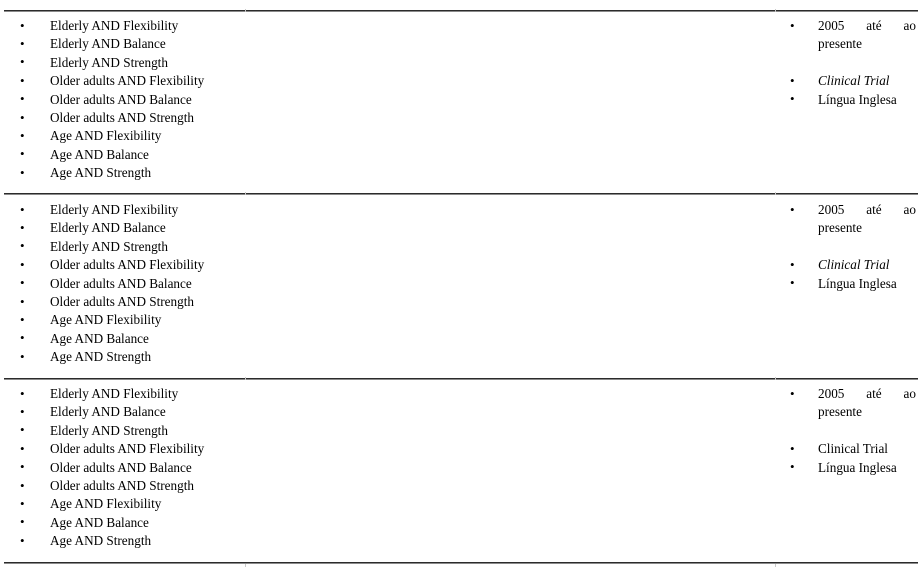  I want to click on table-rule-top, so click(461, 11).